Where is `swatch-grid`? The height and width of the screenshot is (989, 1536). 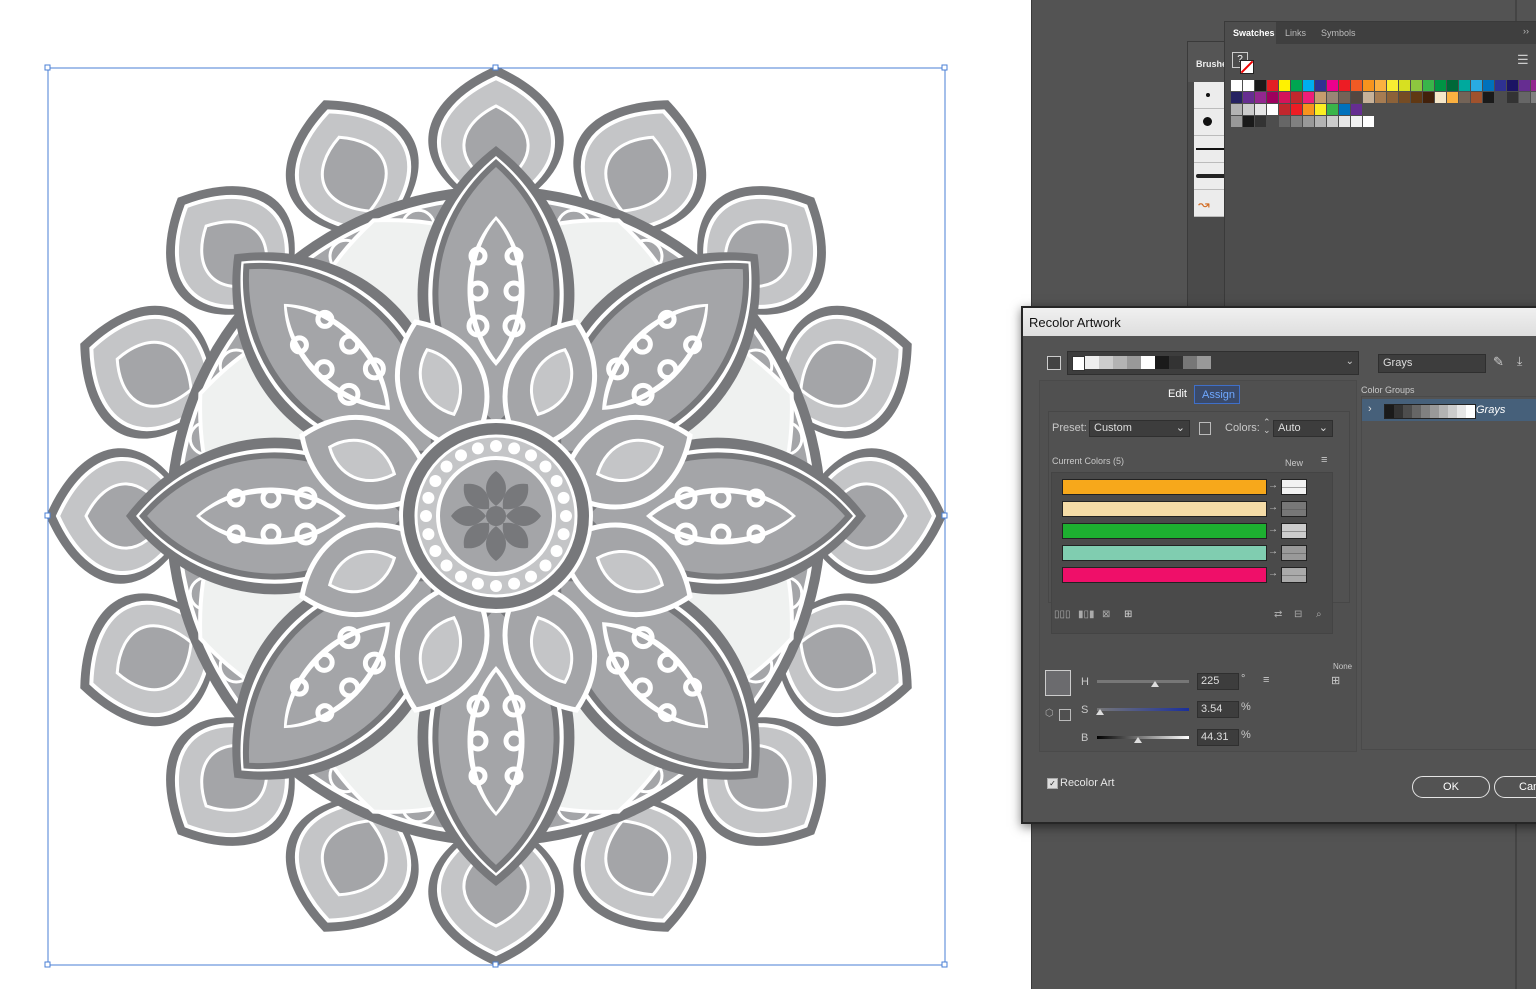
swatch-grid is located at coordinates (1383, 104).